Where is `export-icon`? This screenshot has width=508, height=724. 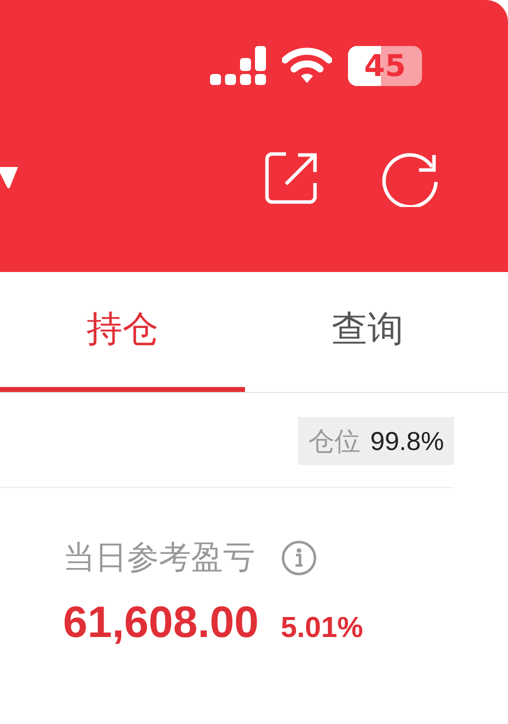 export-icon is located at coordinates (292, 178).